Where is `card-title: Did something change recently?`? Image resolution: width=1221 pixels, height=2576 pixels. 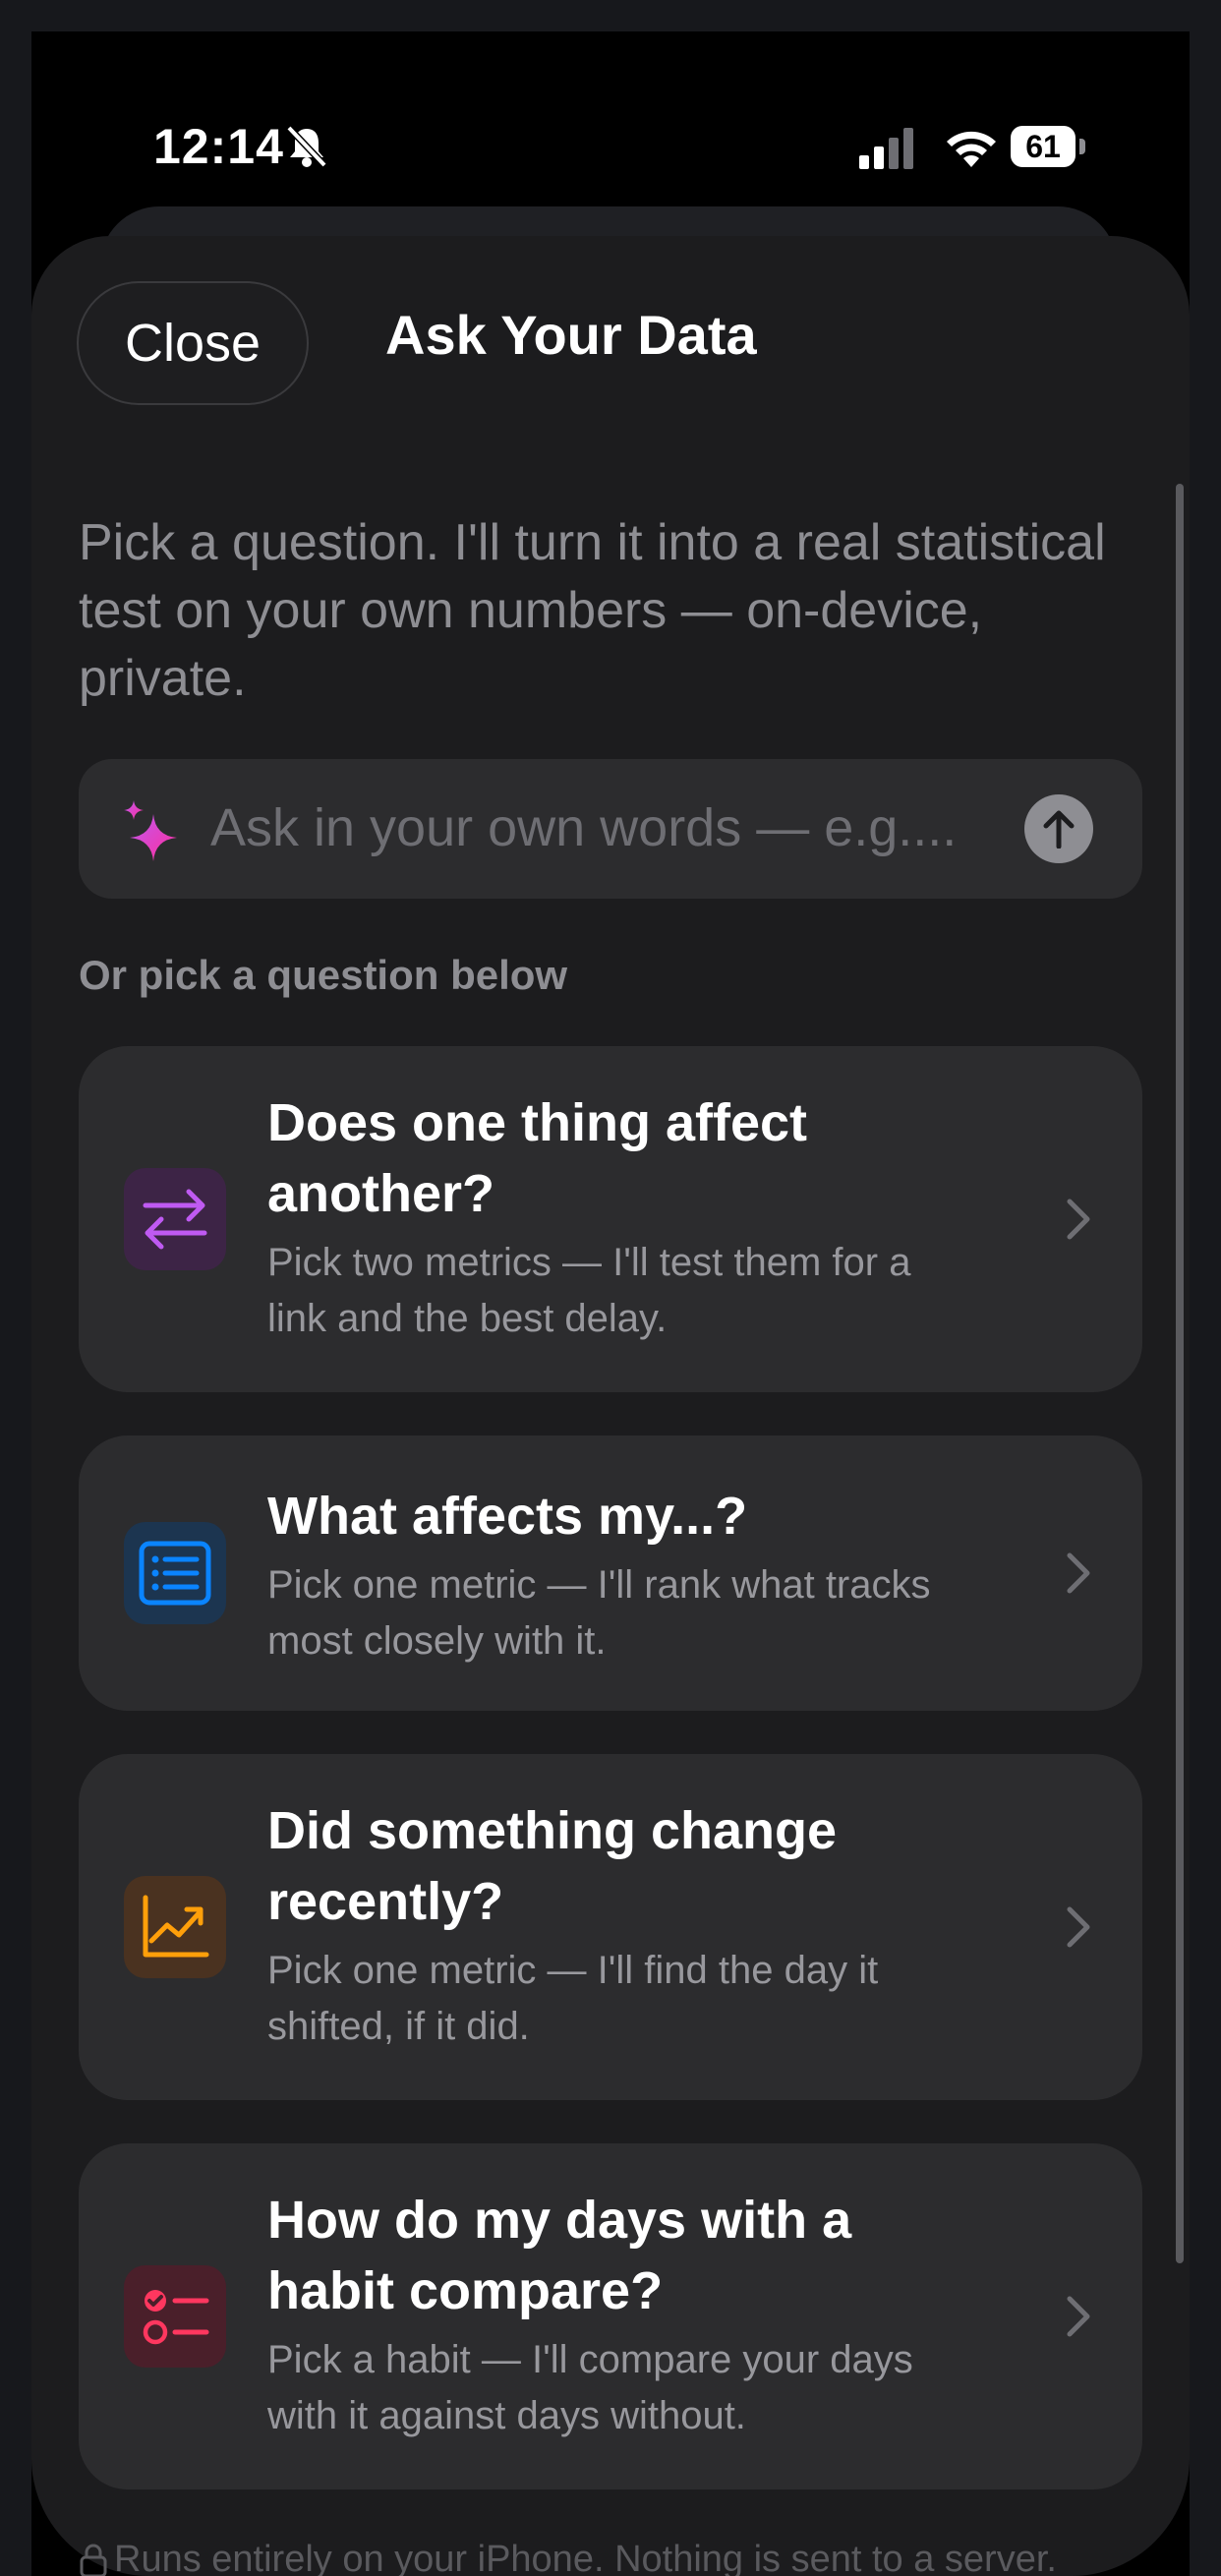
card-title: Did something change recently? is located at coordinates (553, 1866).